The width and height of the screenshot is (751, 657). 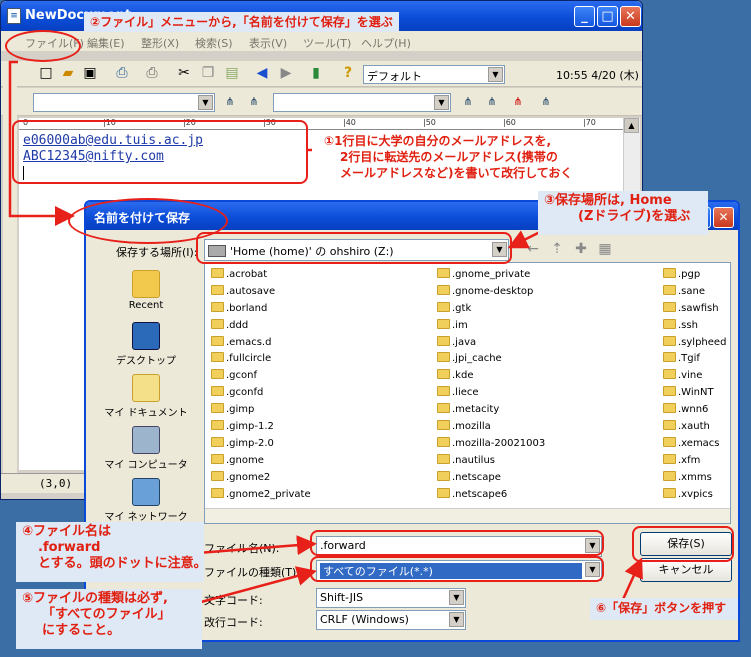 I want to click on list-item: .gconfd, so click(x=261, y=393).